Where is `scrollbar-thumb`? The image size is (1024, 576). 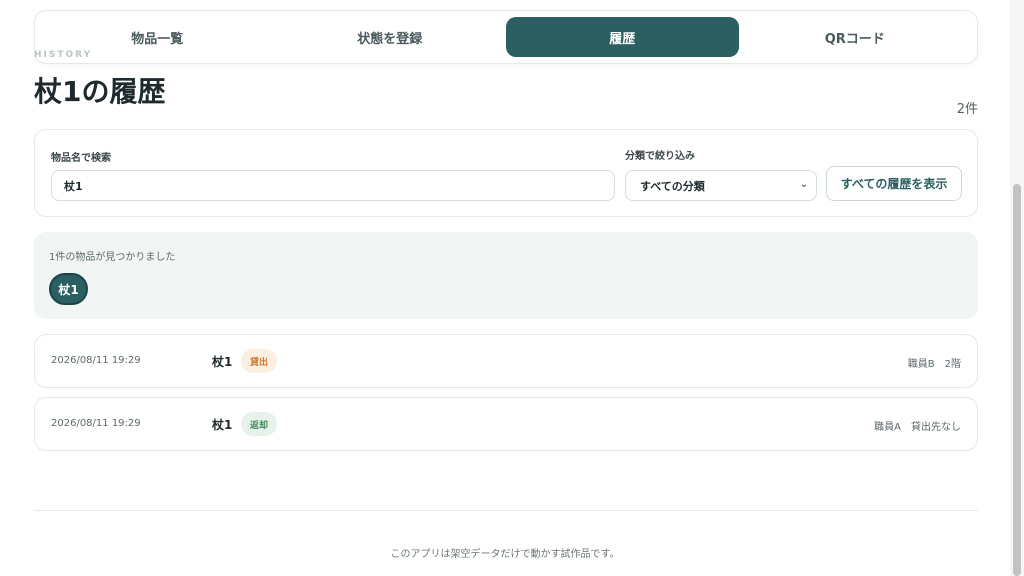 scrollbar-thumb is located at coordinates (1017, 380).